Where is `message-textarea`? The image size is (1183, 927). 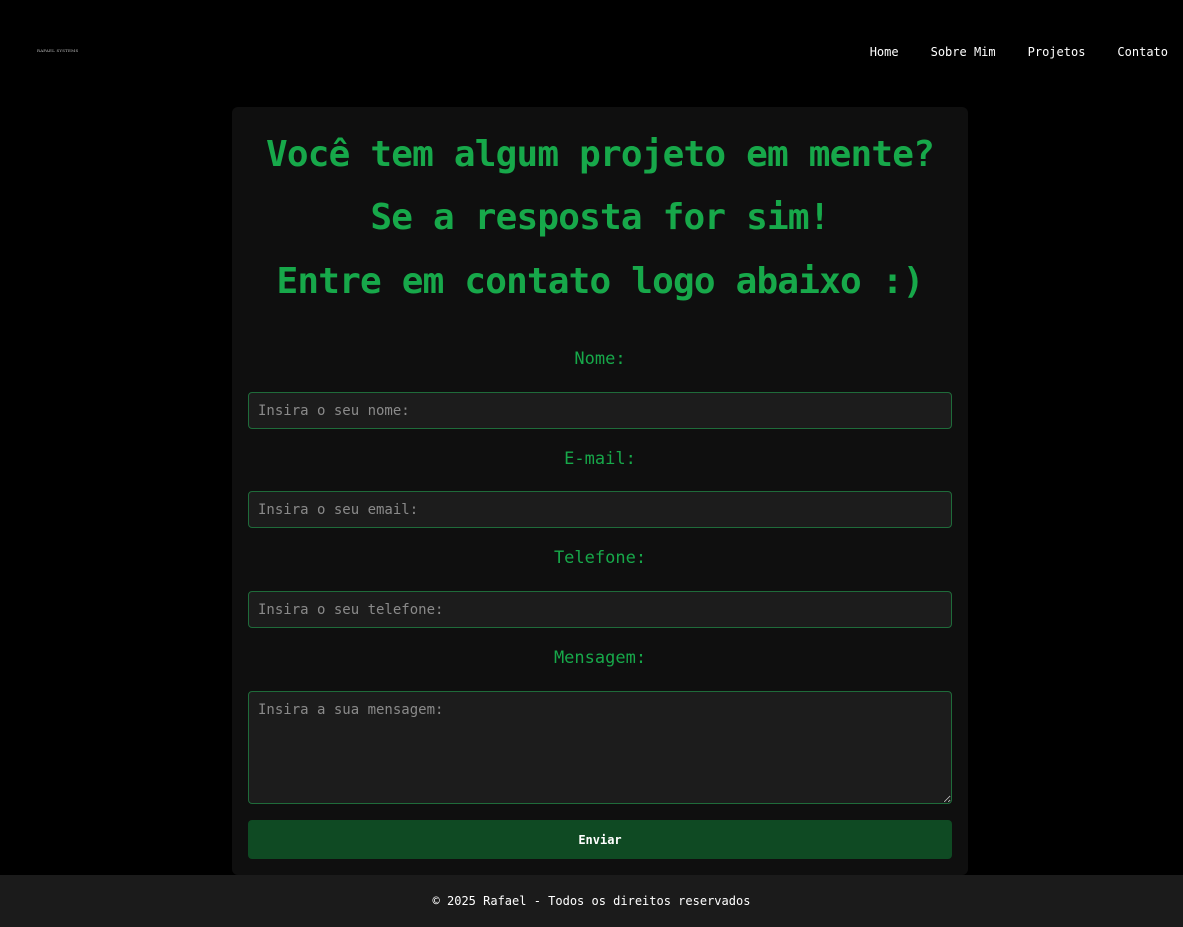
message-textarea is located at coordinates (600, 747).